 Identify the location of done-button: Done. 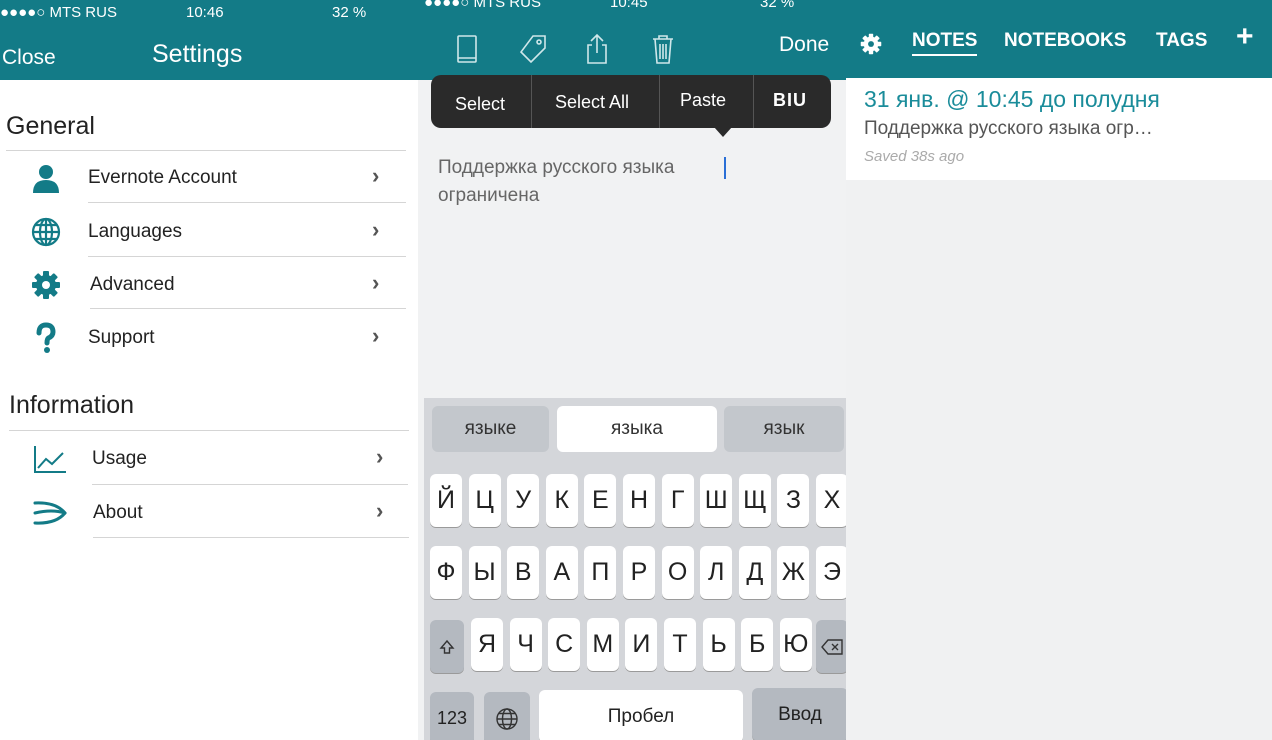
(804, 45).